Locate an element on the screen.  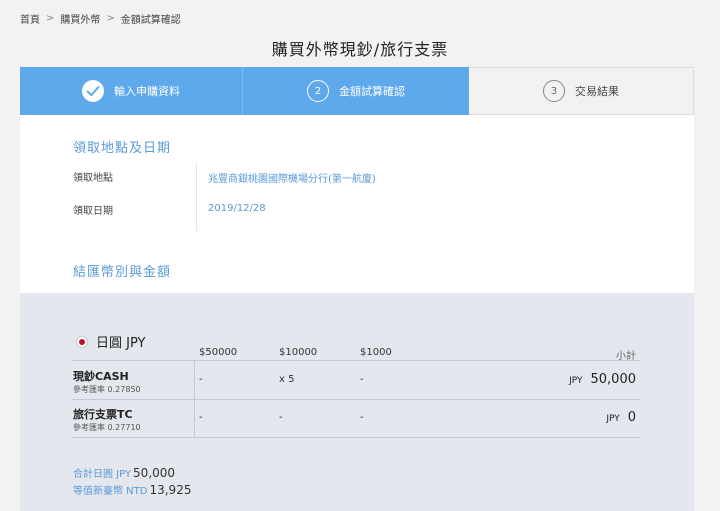
japan-flag-icon is located at coordinates (82, 341).